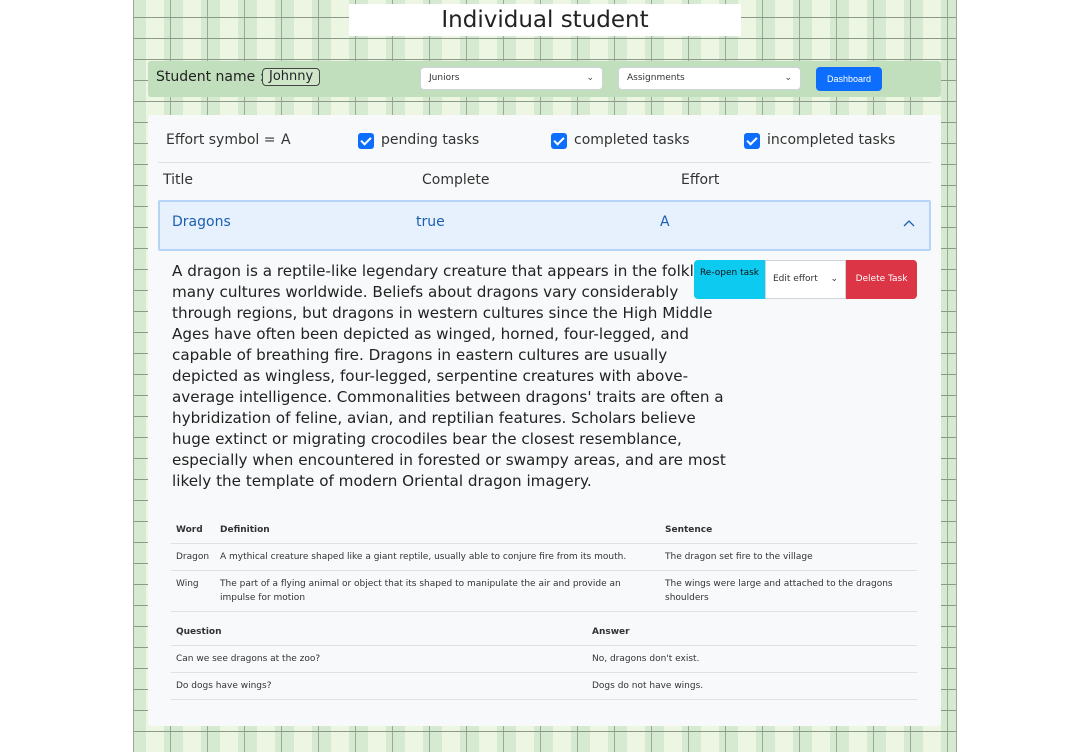 This screenshot has width=1092, height=752. I want to click on completed-checkbox, so click(559, 141).